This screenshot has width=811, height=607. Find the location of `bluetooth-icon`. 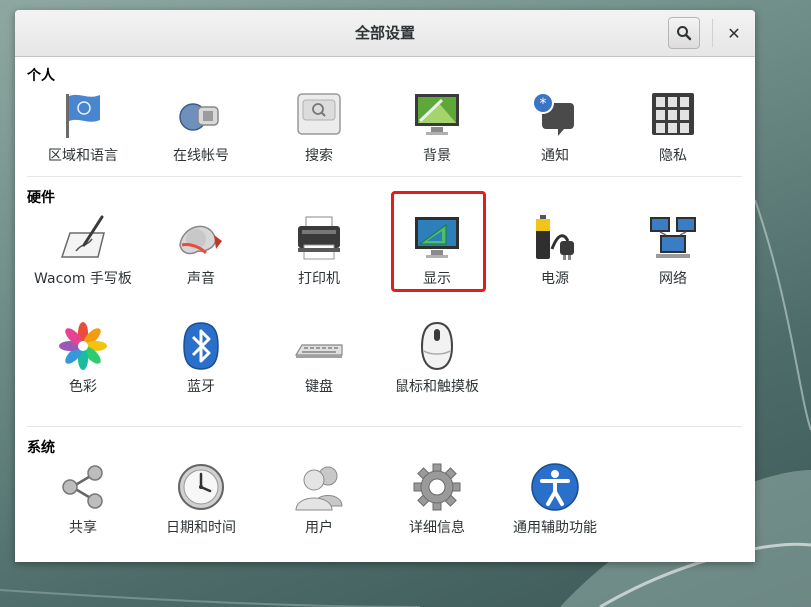

bluetooth-icon is located at coordinates (201, 346).